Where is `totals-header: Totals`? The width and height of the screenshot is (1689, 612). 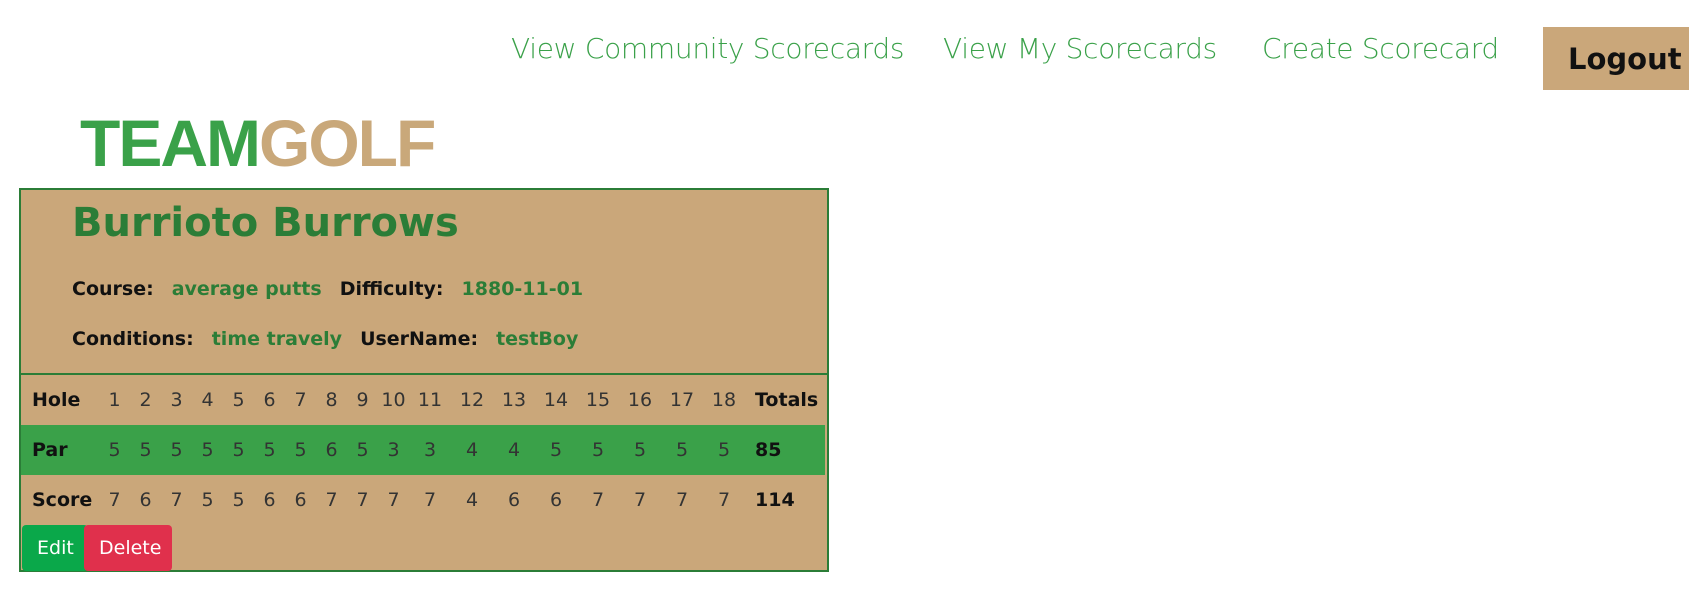 totals-header: Totals is located at coordinates (787, 400).